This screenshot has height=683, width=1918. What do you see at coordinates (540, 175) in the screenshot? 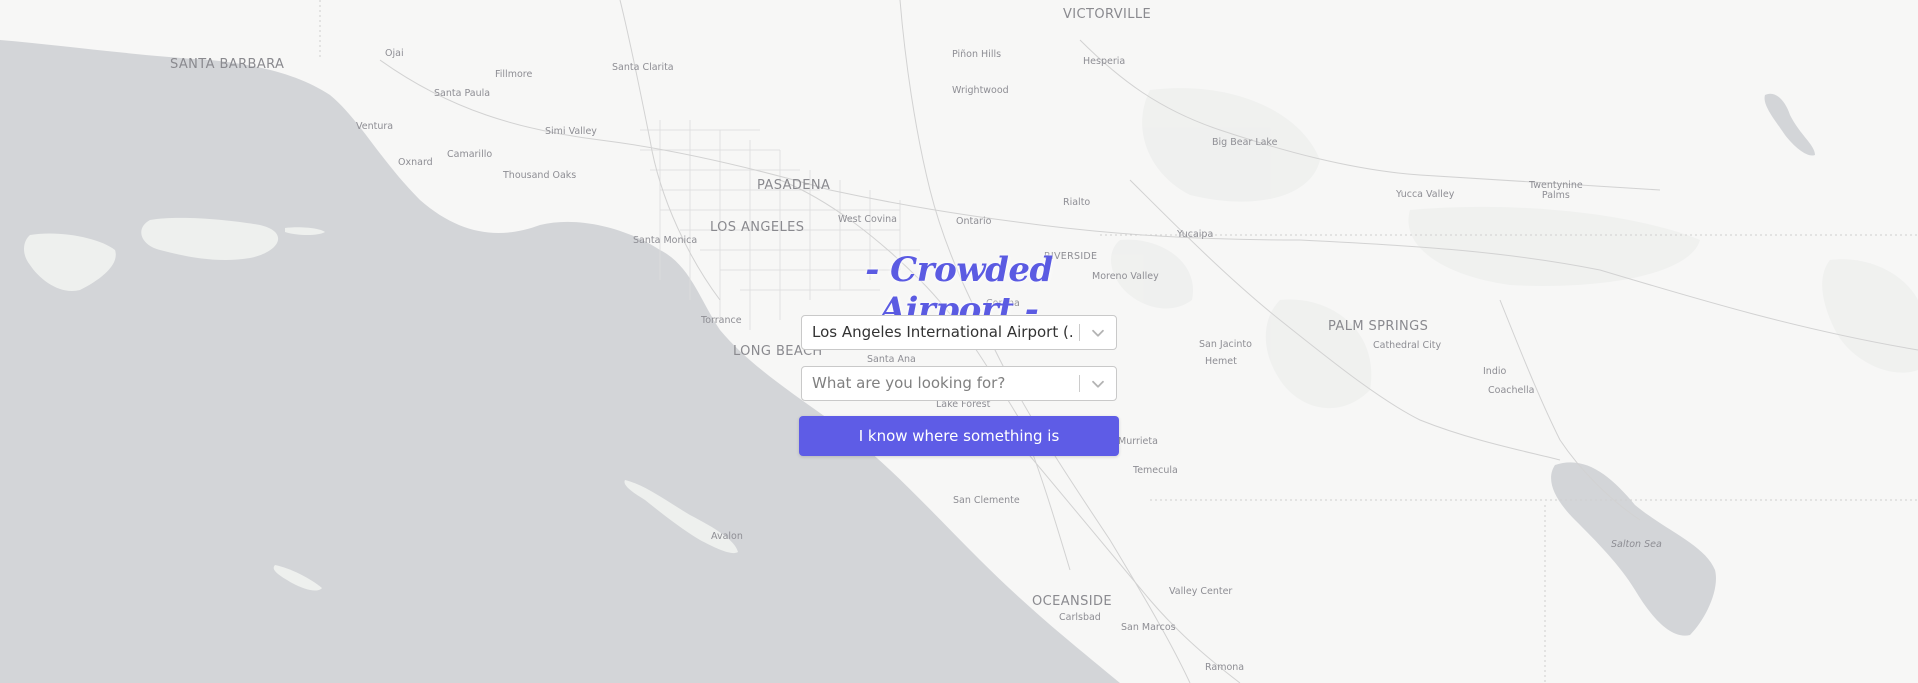
I see `map-label-thousand-oaks: Thousand Oaks` at bounding box center [540, 175].